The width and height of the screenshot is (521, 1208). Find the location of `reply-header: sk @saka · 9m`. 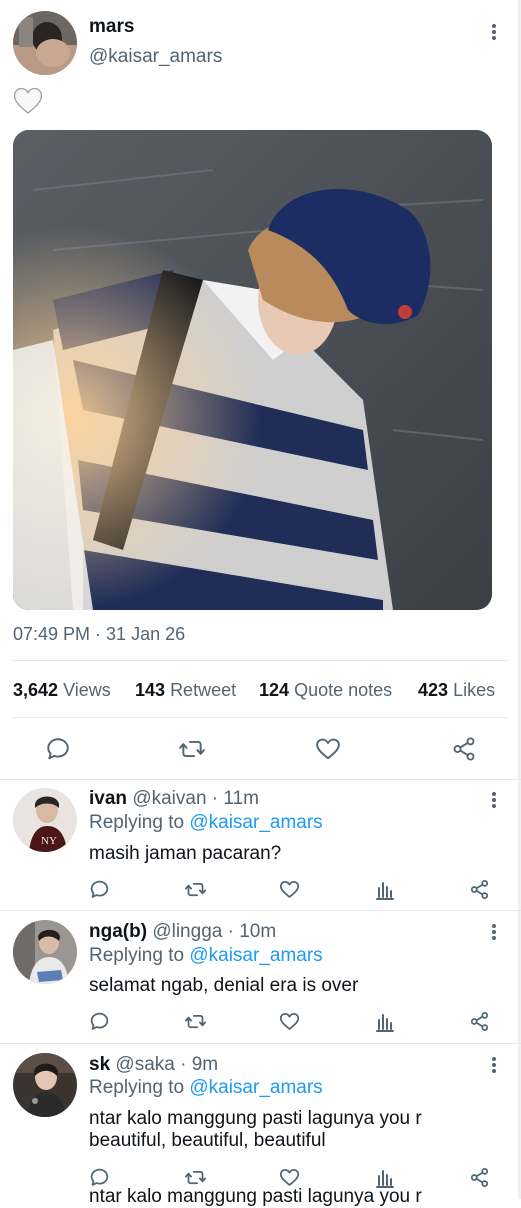

reply-header: sk @saka · 9m is located at coordinates (153, 1065).